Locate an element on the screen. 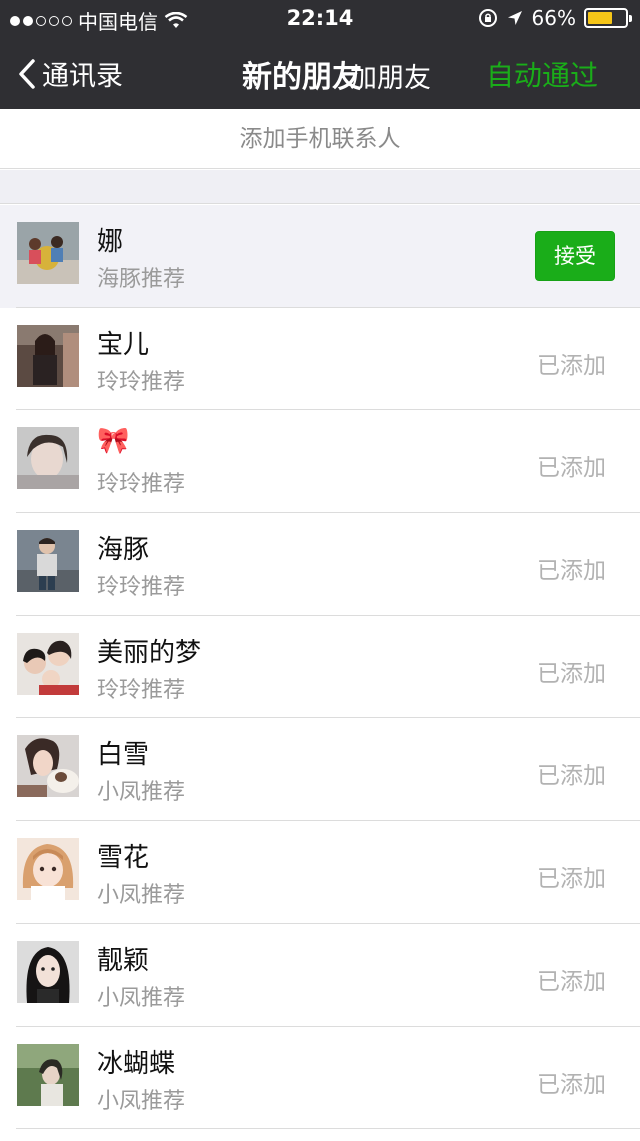  add-phone-contacts: 添加手机联系人 is located at coordinates (320, 139).